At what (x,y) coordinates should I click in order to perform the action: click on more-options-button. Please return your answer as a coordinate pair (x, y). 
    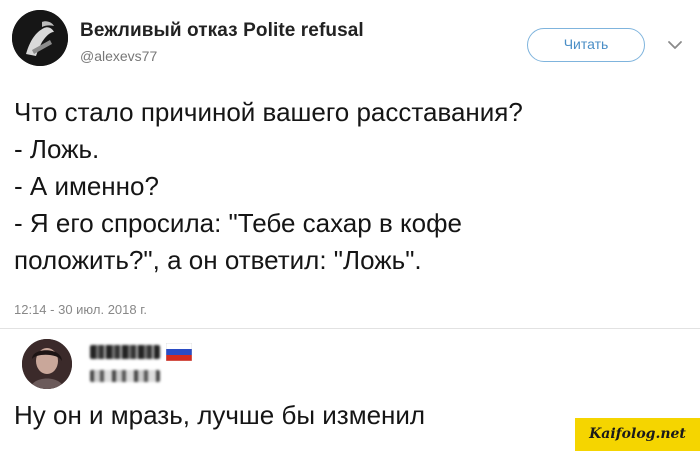
    Looking at the image, I should click on (675, 45).